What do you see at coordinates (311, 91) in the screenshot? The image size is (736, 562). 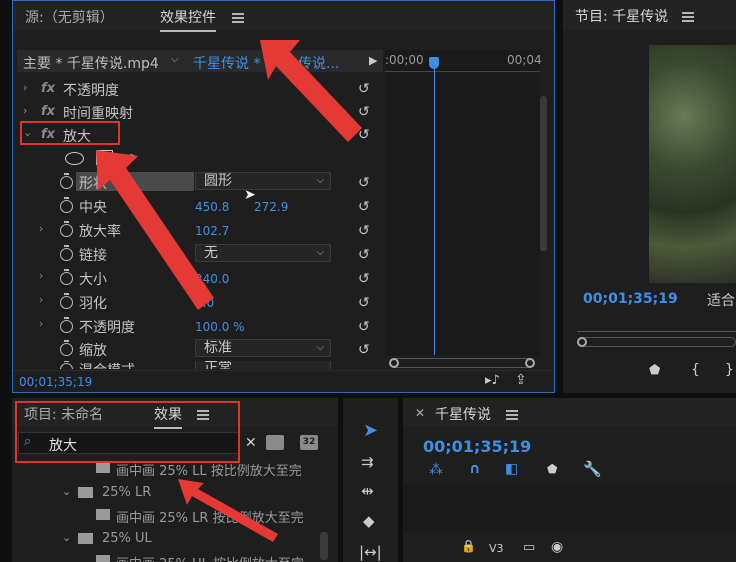 I see `arrow-to-effect-tab` at bounding box center [311, 91].